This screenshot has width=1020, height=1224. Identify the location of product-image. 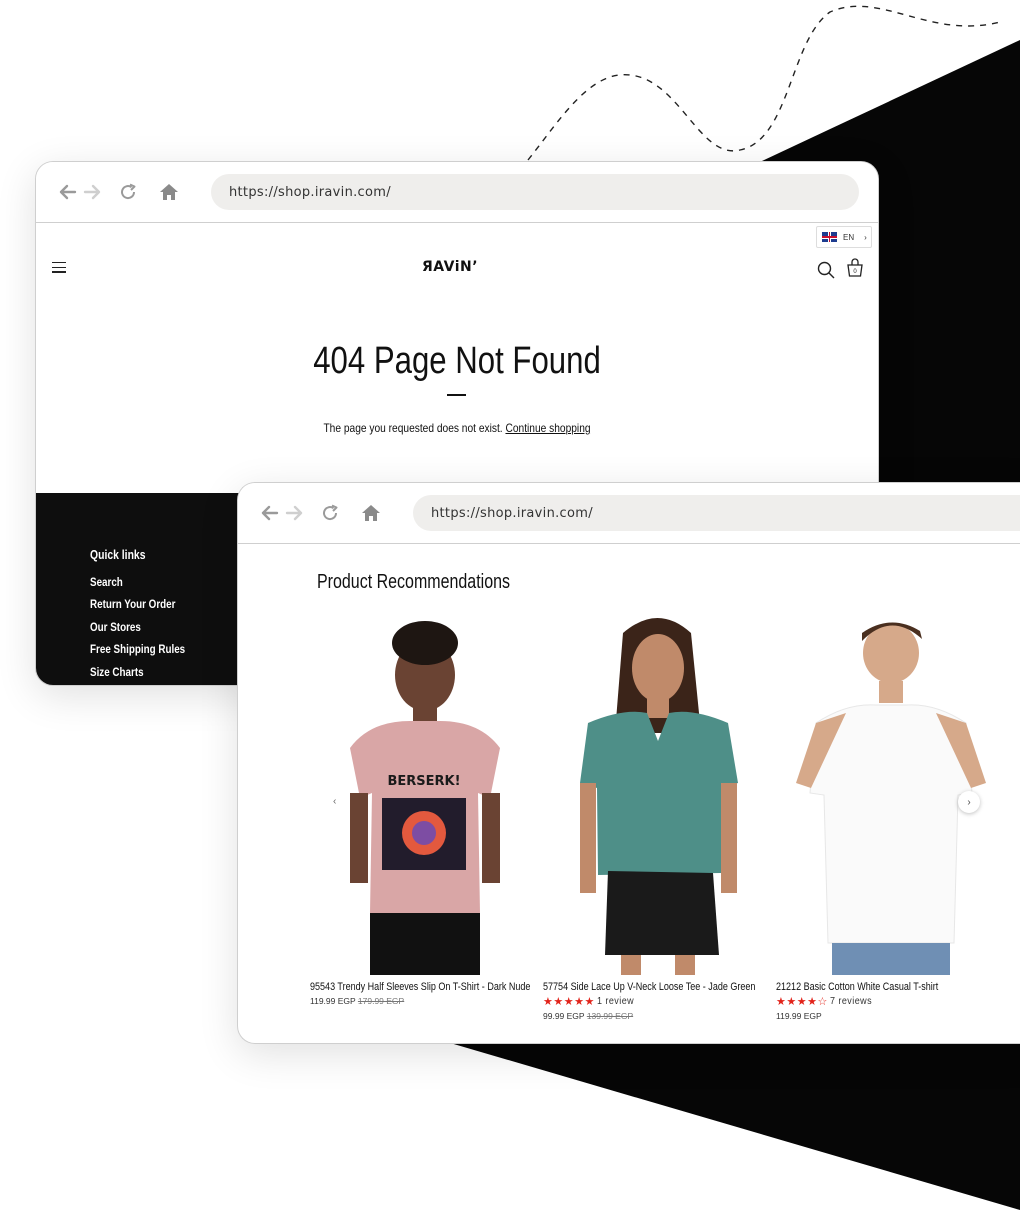
(658, 794).